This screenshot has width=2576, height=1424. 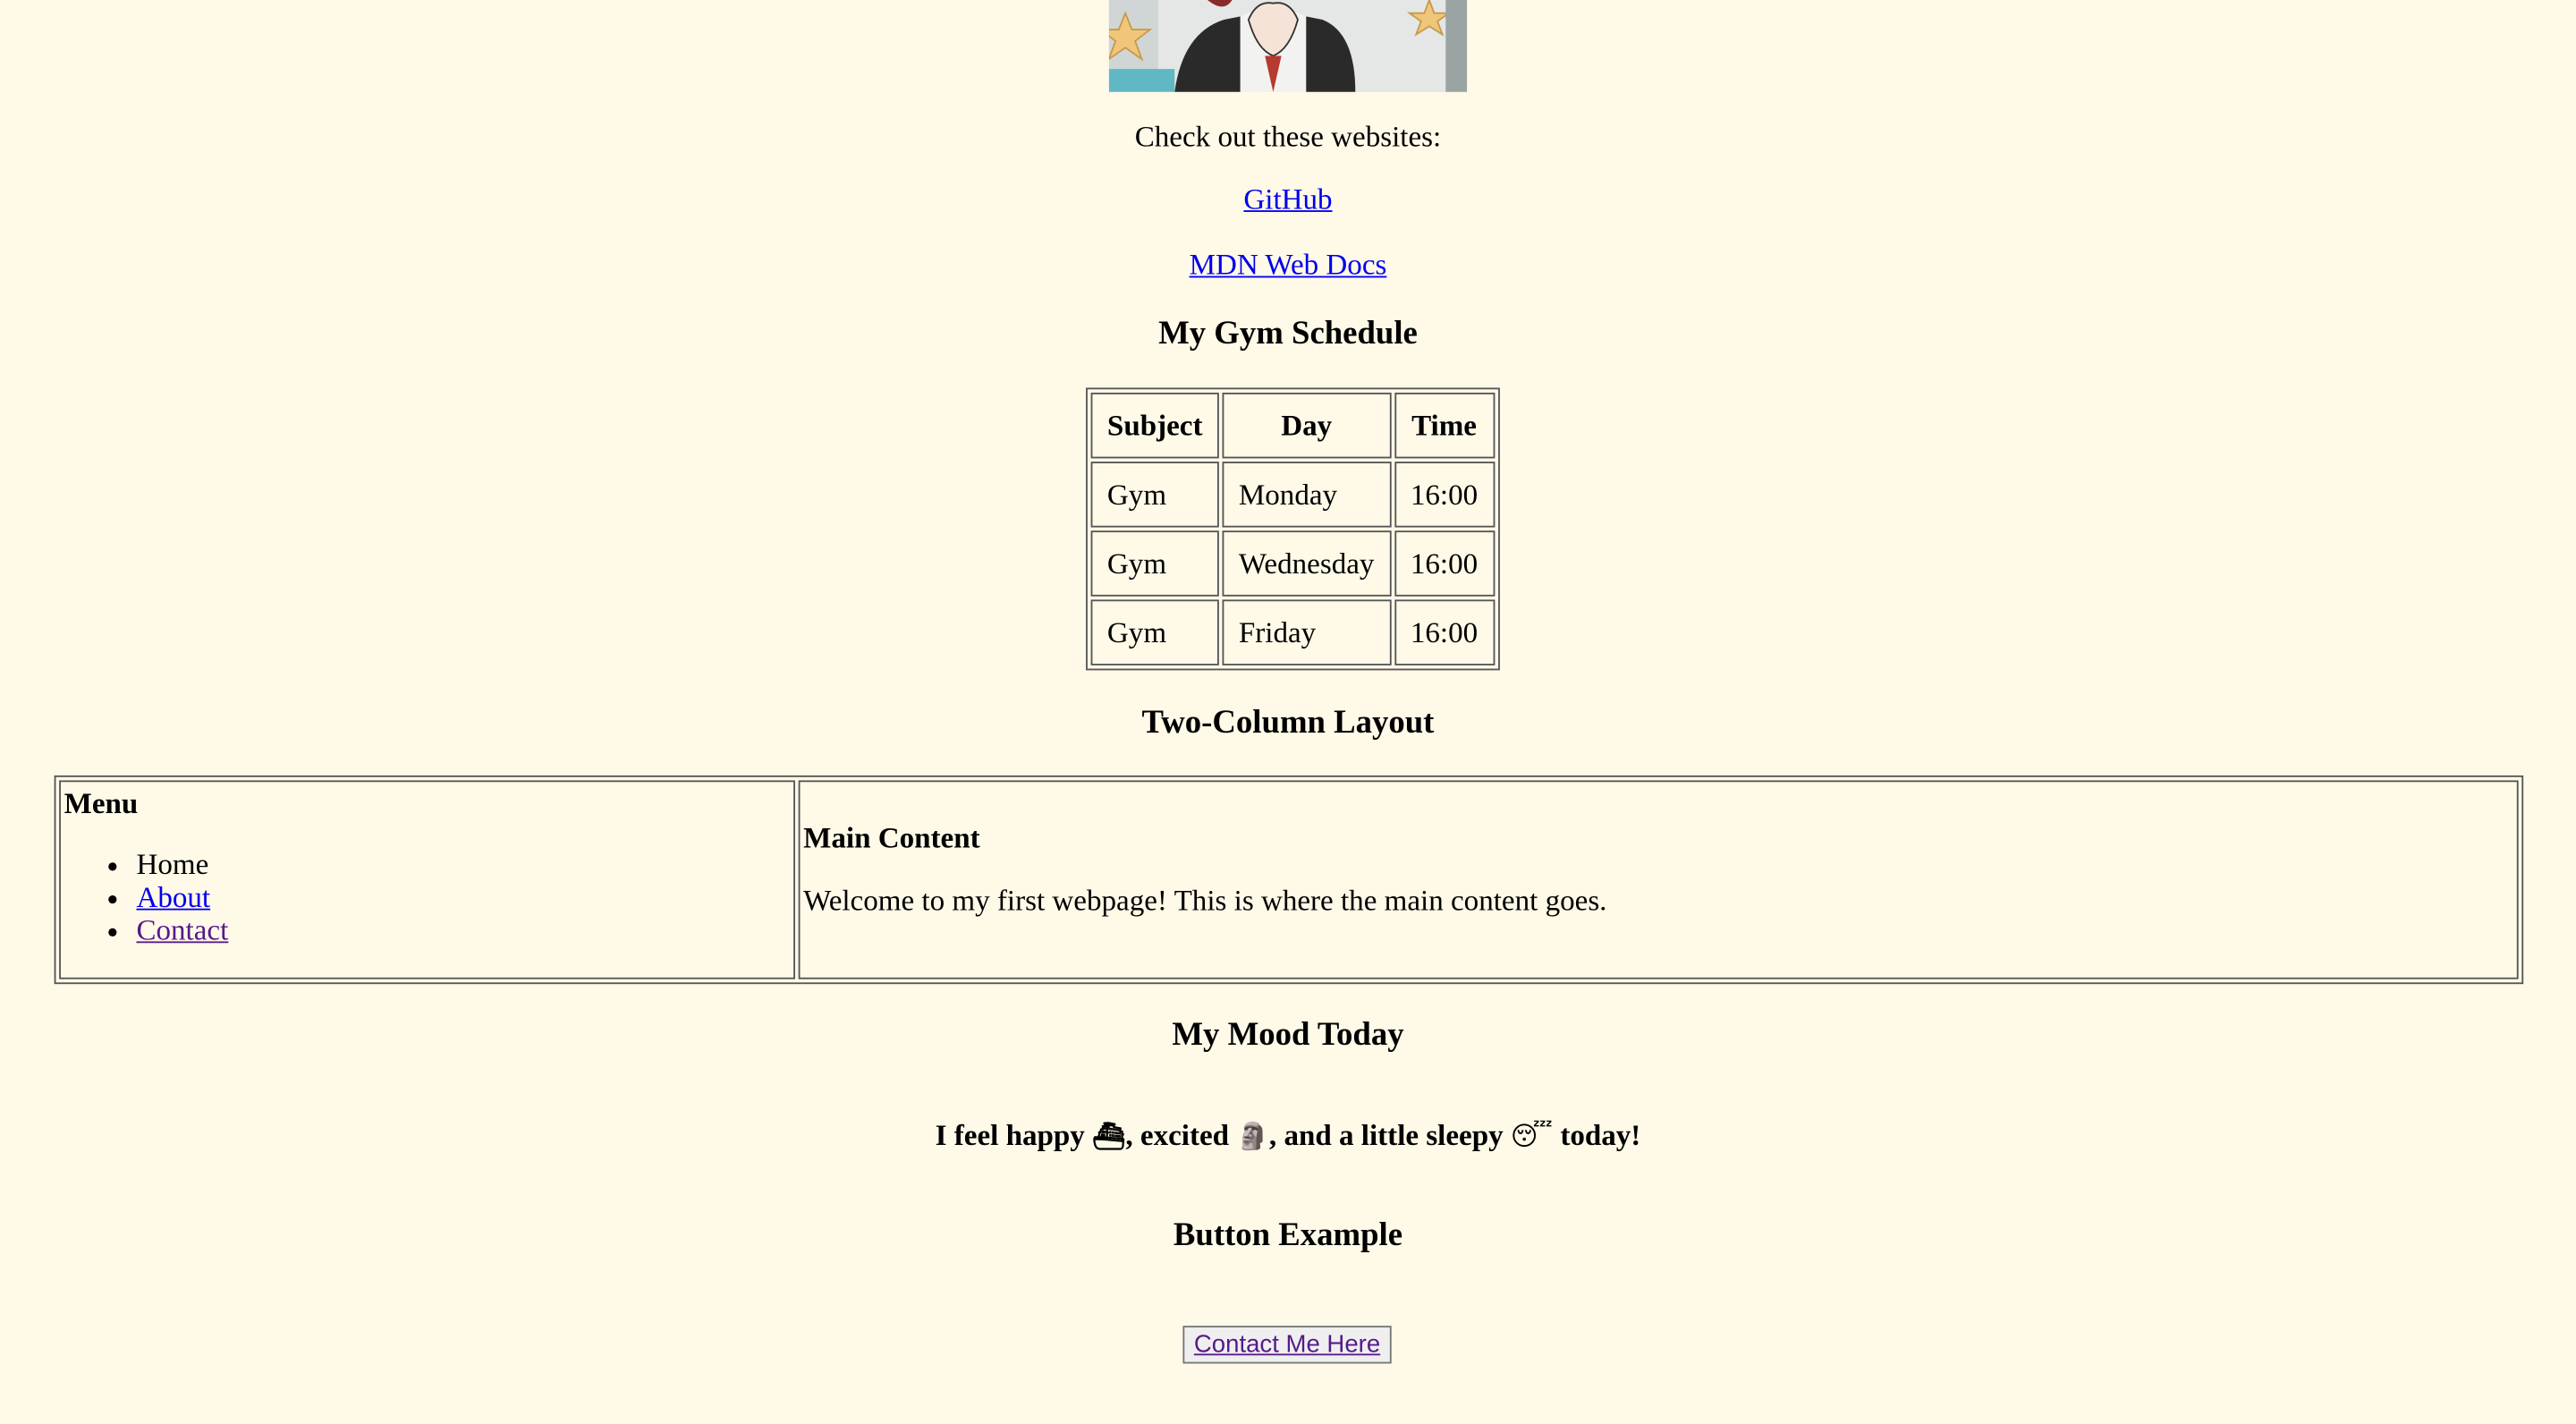 I want to click on anime-character-image, so click(x=1288, y=46).